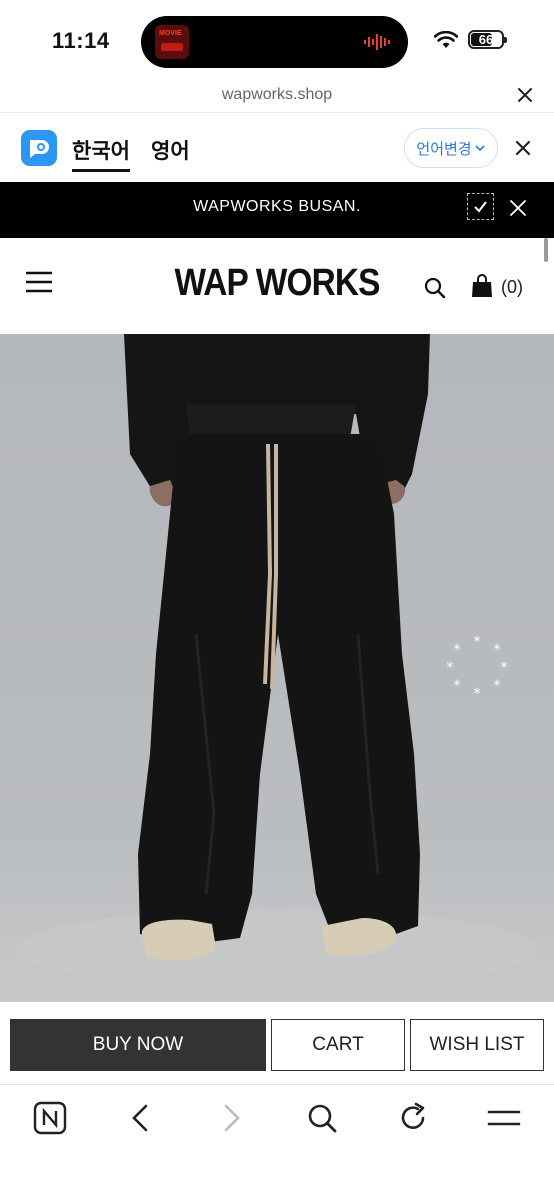  Describe the element at coordinates (141, 1118) in the screenshot. I see `back-icon` at that location.